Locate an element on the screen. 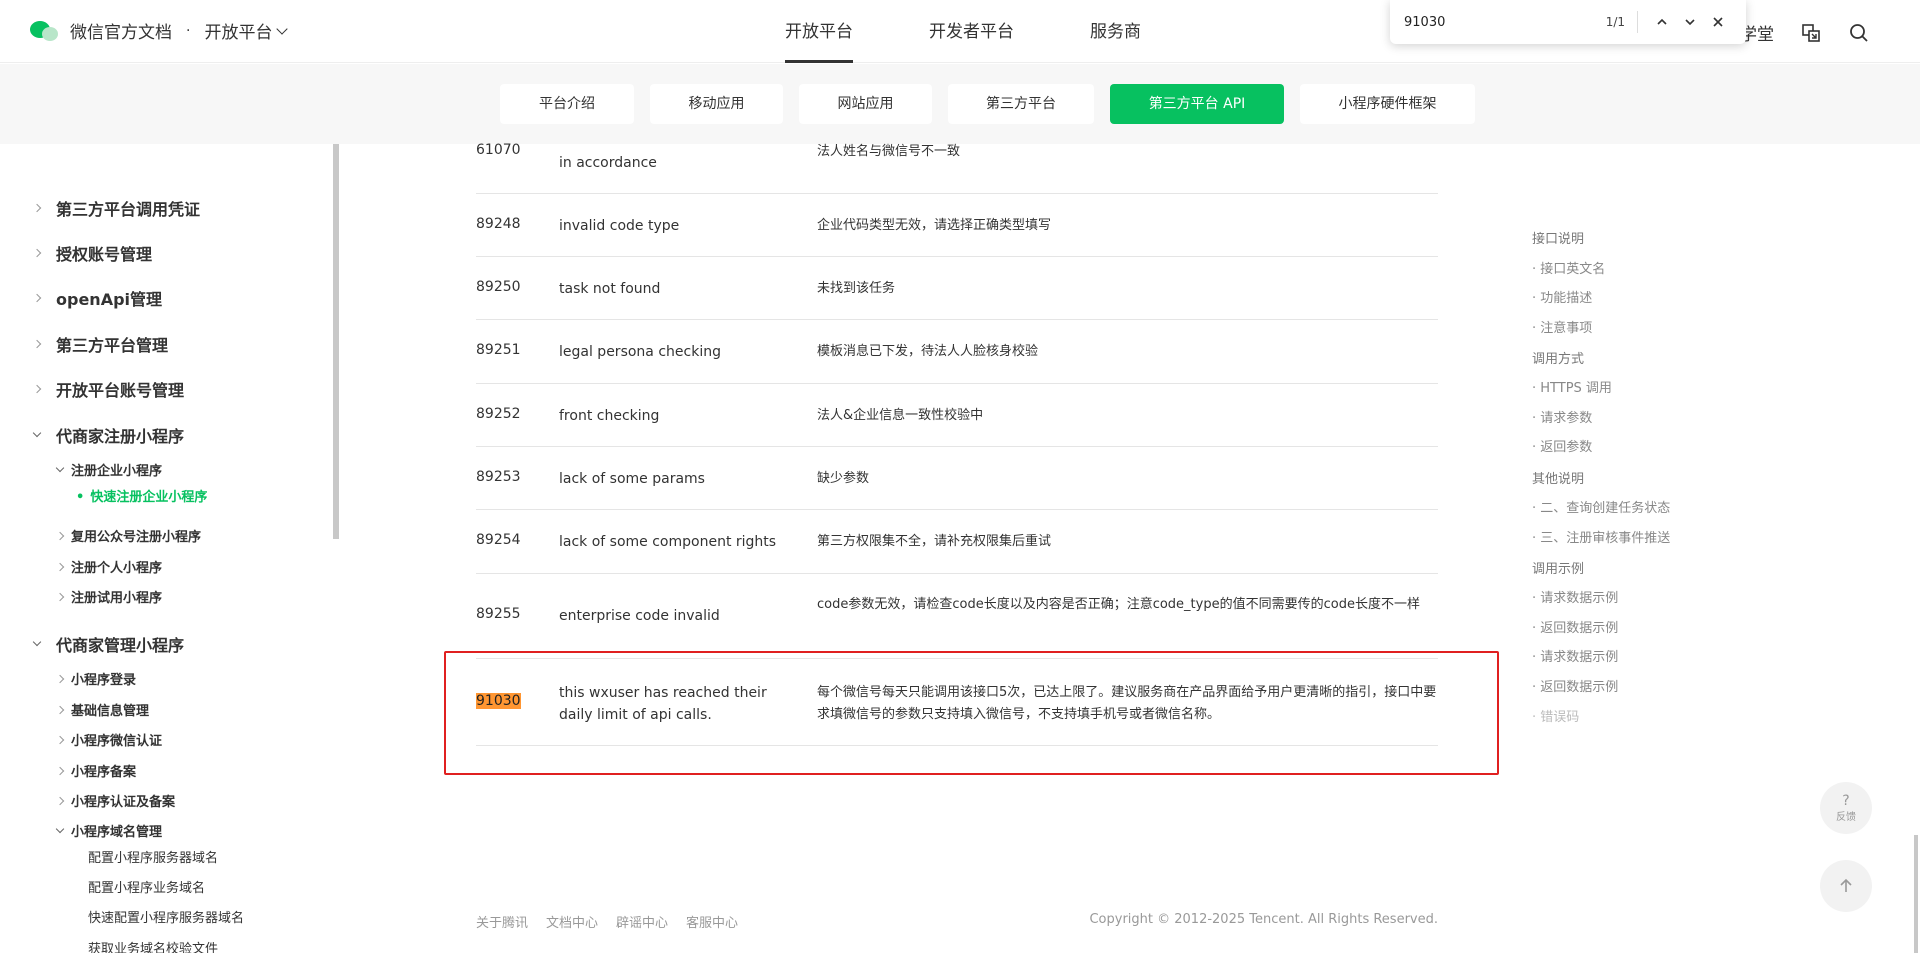 This screenshot has width=1920, height=953. error-description: 缺少参数 is located at coordinates (843, 478).